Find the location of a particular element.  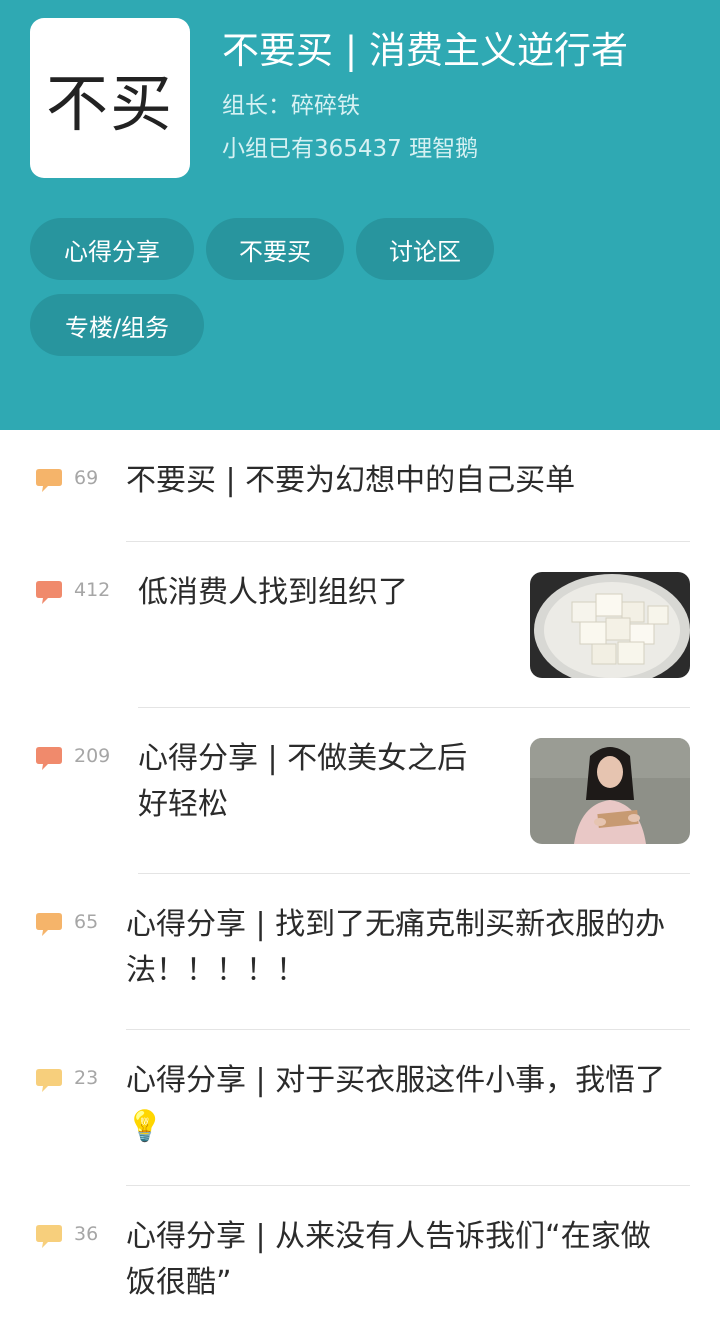

tag-chip-dont-buy: 不要买 is located at coordinates (275, 249).